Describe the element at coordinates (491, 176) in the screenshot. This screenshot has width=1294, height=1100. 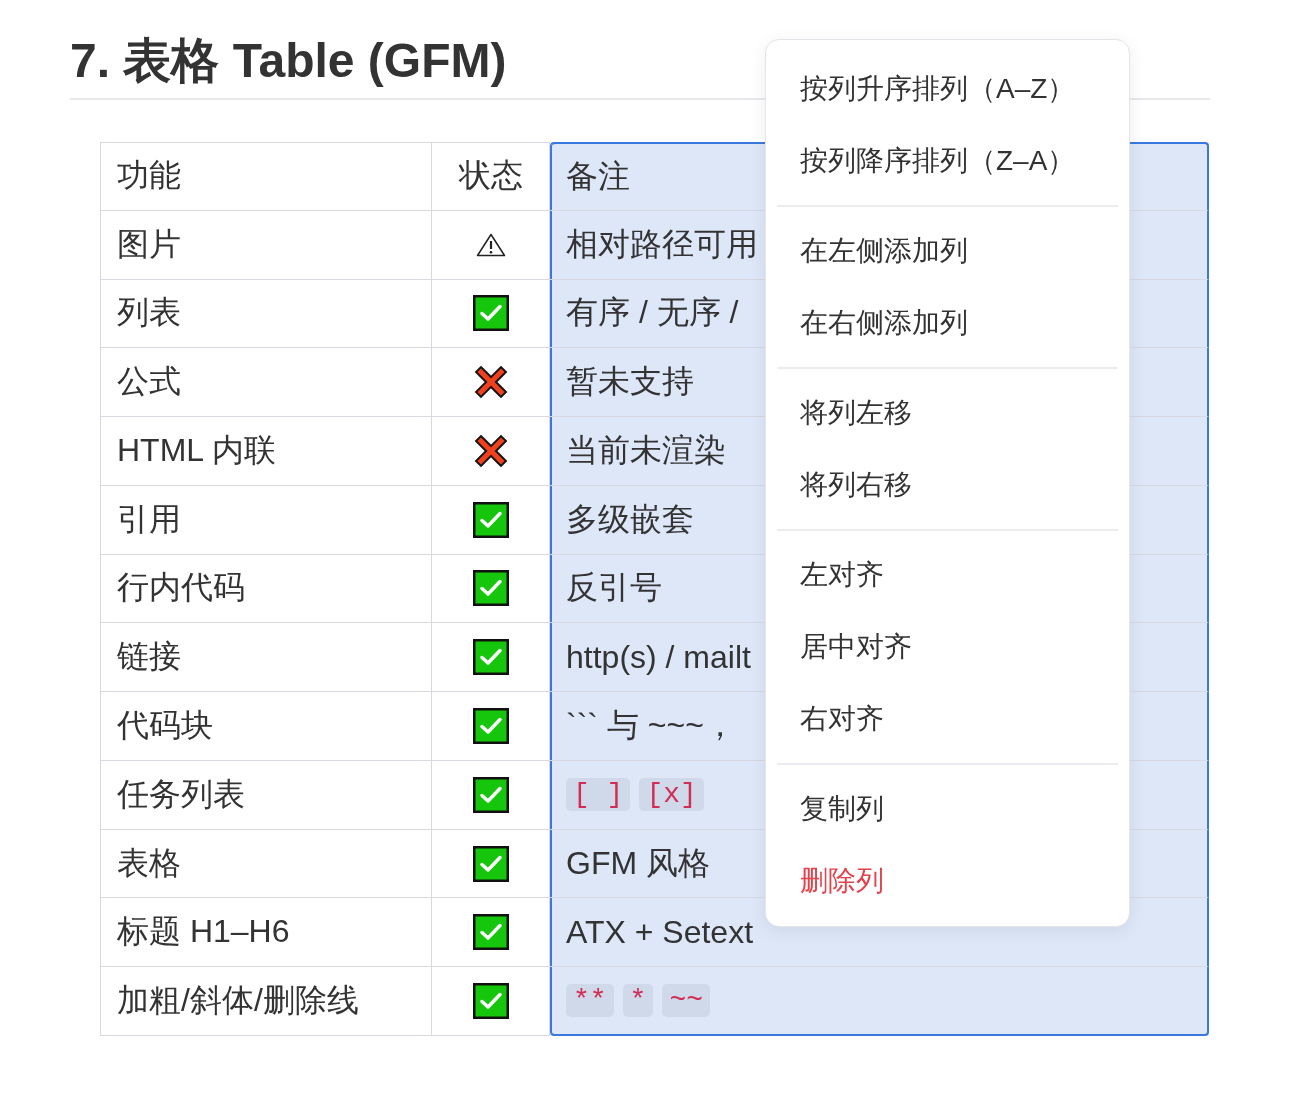
I see `column-header: 状态` at that location.